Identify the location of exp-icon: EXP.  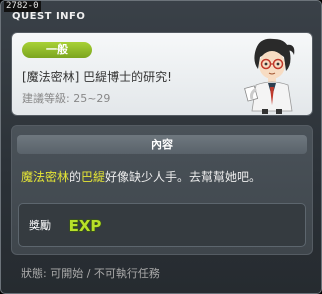
(85, 225).